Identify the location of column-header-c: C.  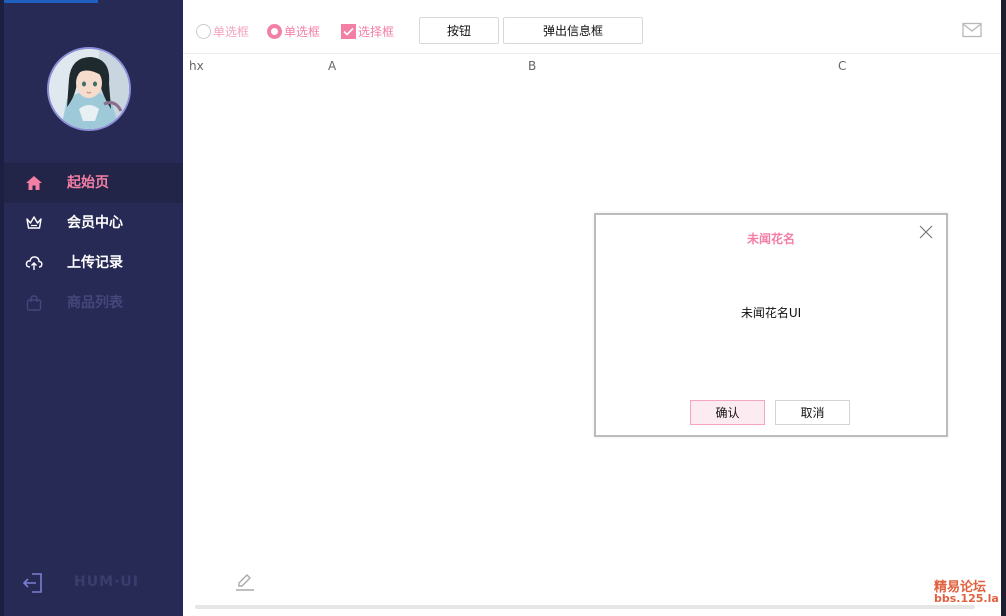
(842, 66).